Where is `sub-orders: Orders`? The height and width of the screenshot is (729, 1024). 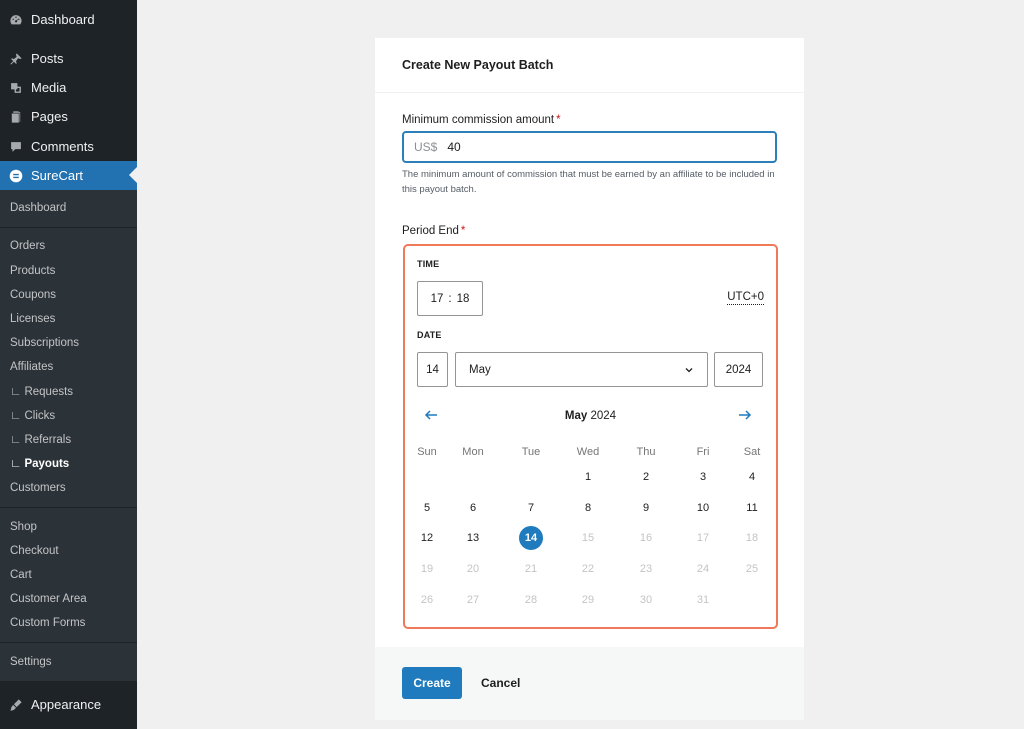 sub-orders: Orders is located at coordinates (27, 246).